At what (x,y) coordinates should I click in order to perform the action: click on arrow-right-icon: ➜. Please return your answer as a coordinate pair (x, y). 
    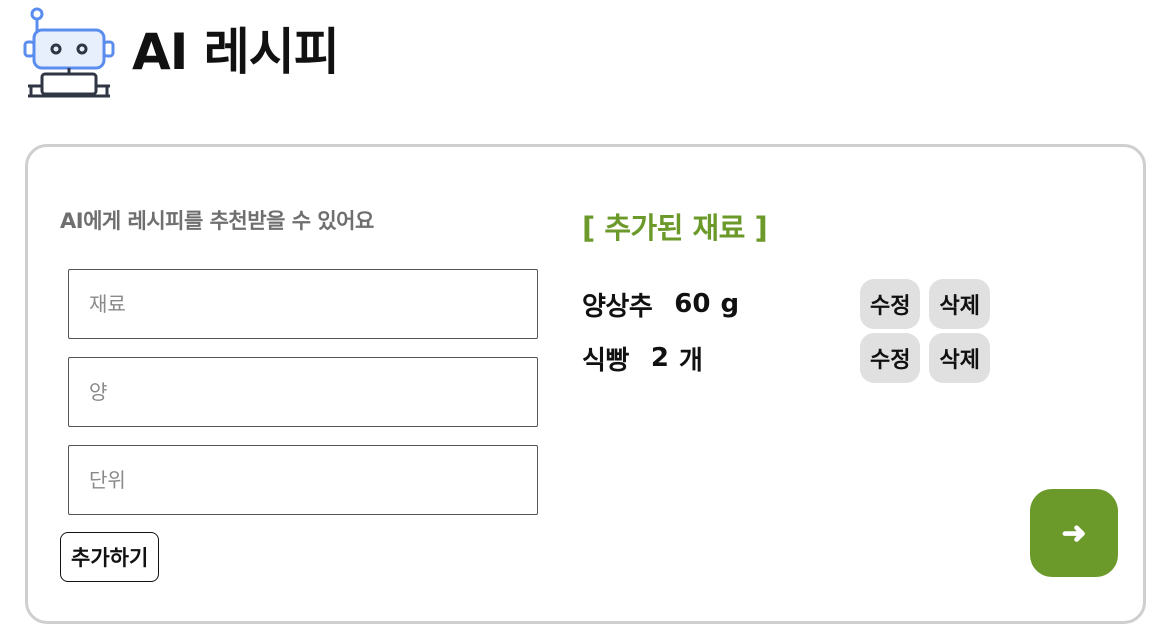
    Looking at the image, I should click on (1074, 533).